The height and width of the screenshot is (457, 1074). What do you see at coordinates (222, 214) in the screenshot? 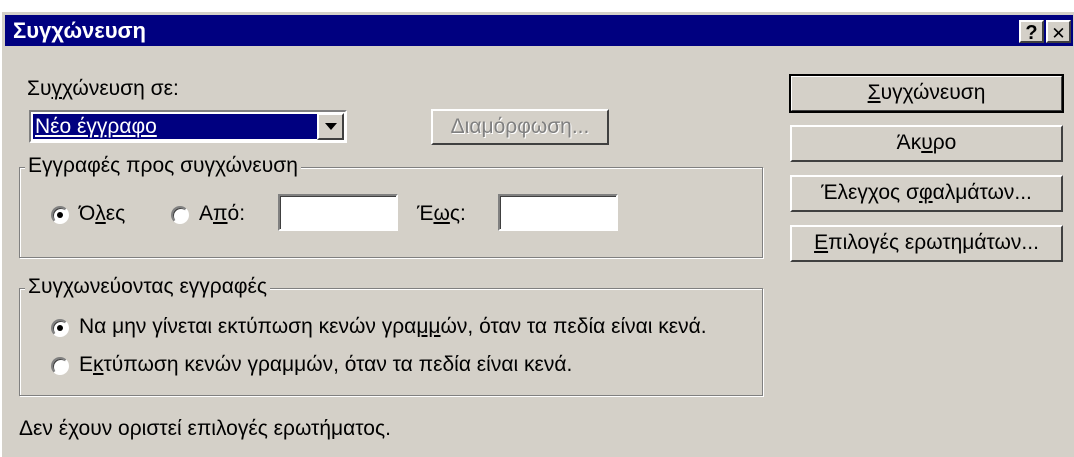
I see `from-label: Από:` at bounding box center [222, 214].